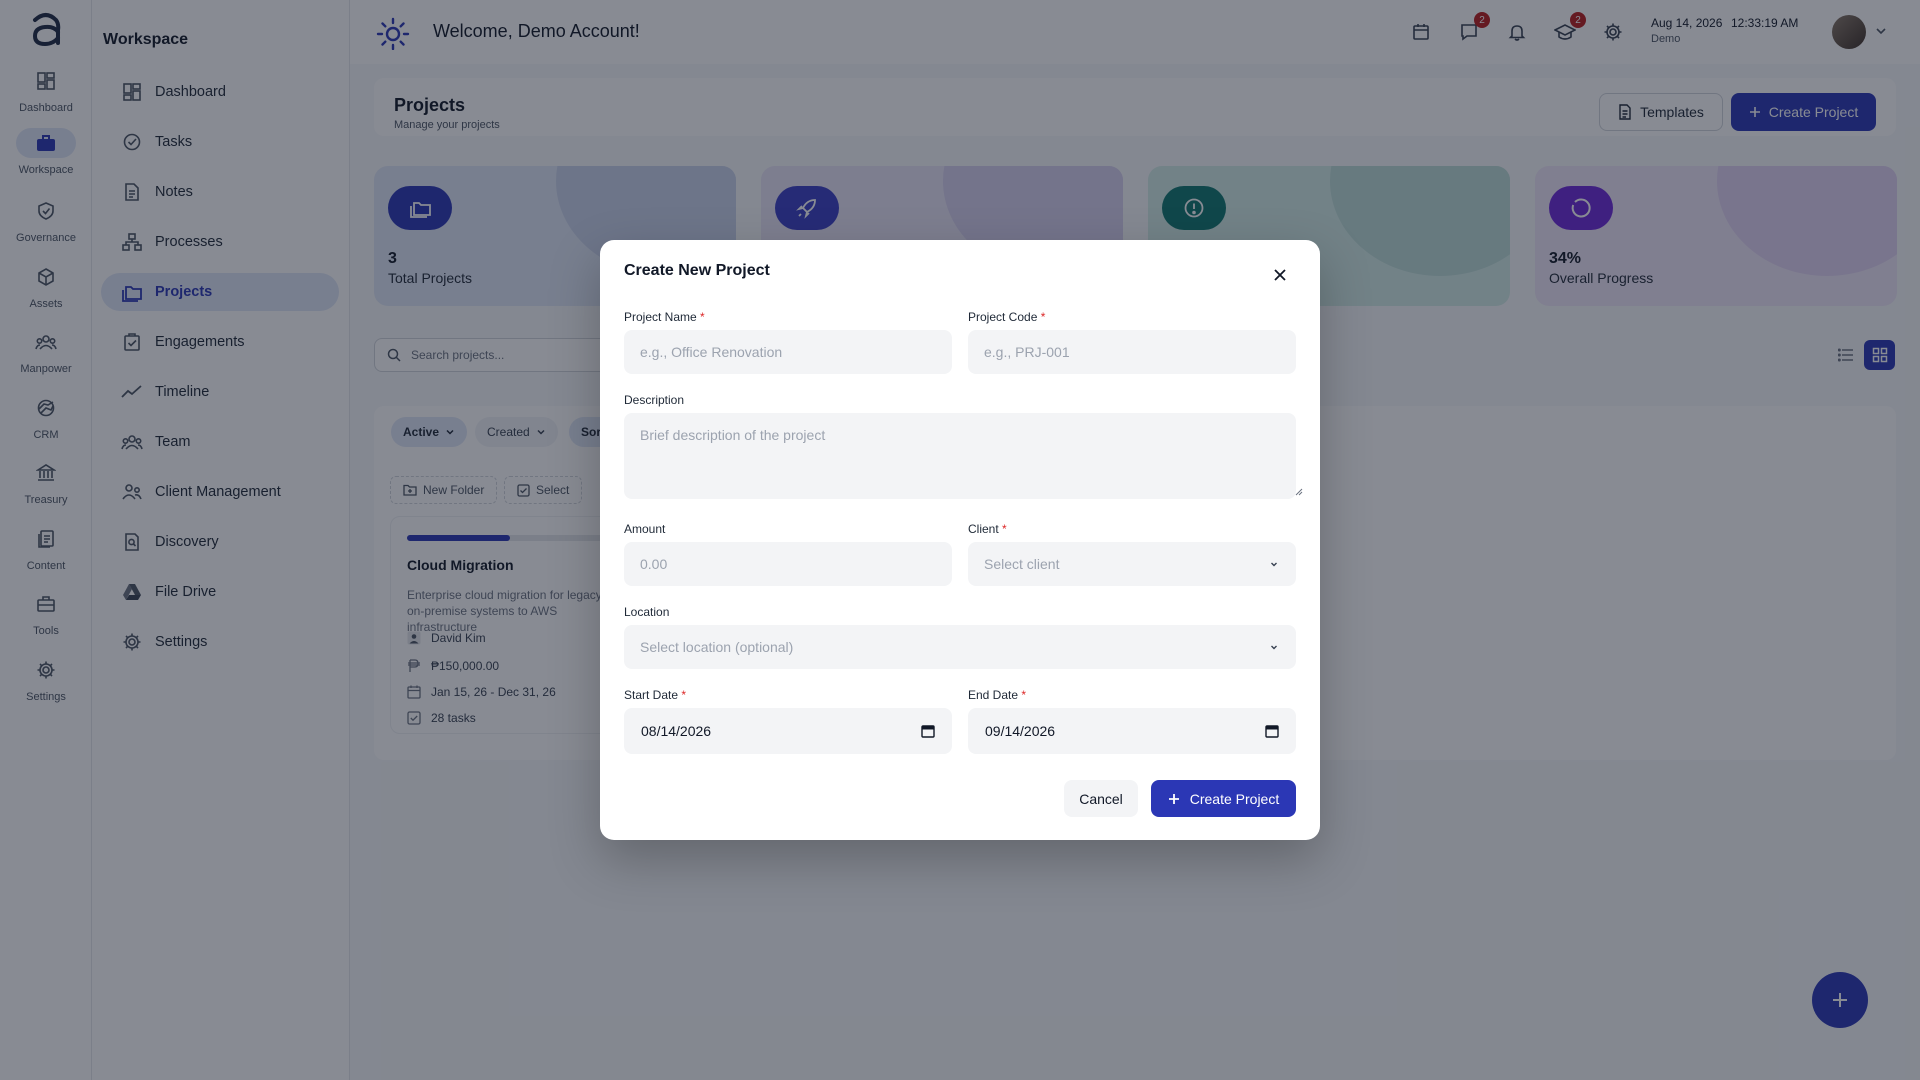  What do you see at coordinates (960, 647) in the screenshot?
I see `location-select: Select location (optional)` at bounding box center [960, 647].